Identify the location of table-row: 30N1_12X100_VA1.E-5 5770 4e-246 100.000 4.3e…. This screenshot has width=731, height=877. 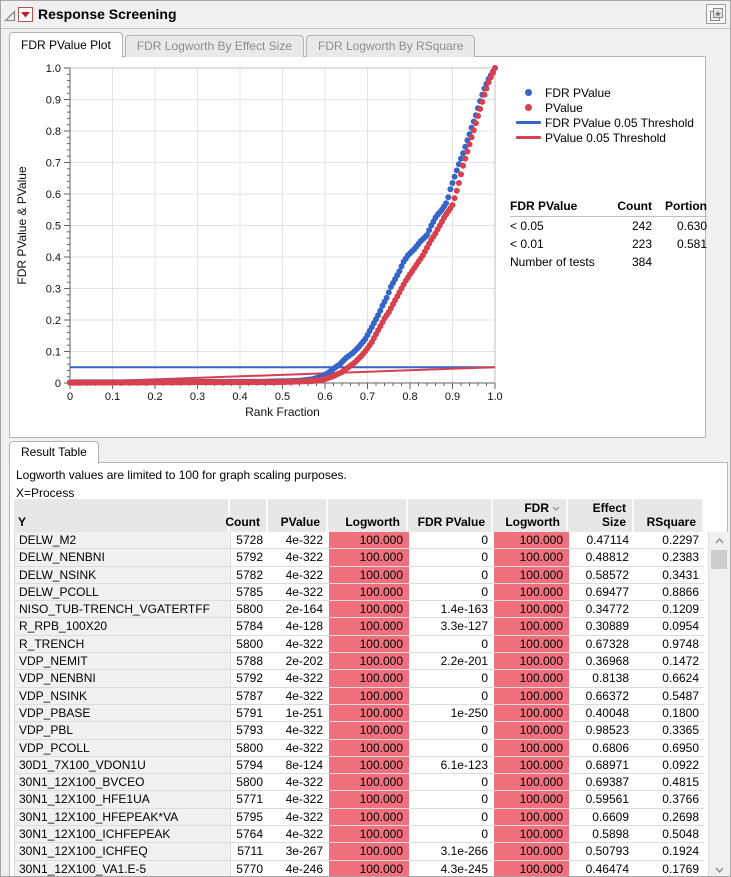
(359, 868).